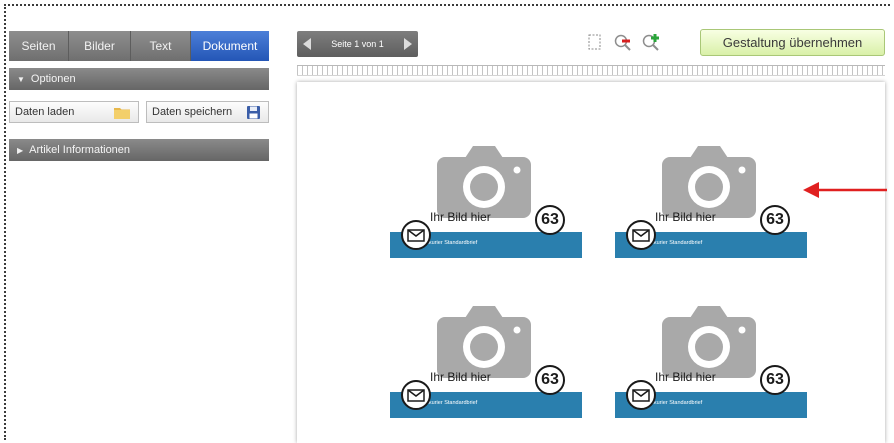 This screenshot has height=443, width=894. Describe the element at coordinates (845, 190) in the screenshot. I see `annotation-arrow-icon` at that location.